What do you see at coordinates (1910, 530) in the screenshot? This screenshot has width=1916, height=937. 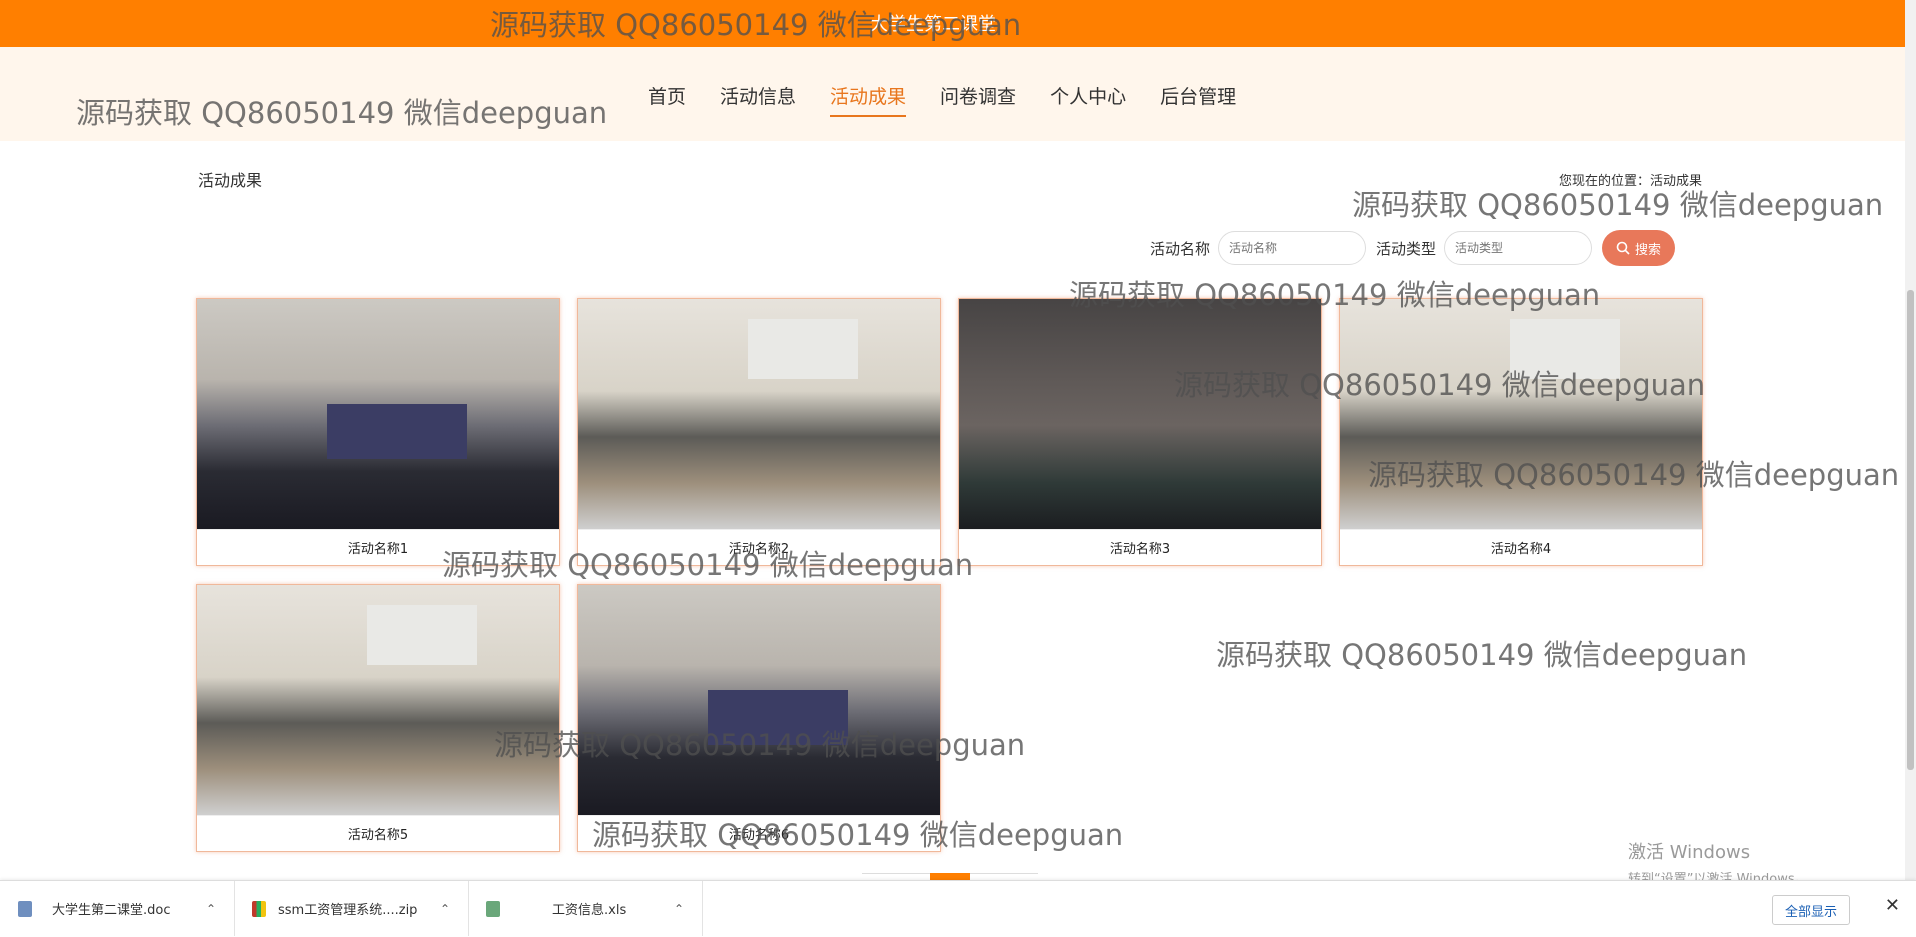 I see `scrollbar-thumb` at bounding box center [1910, 530].